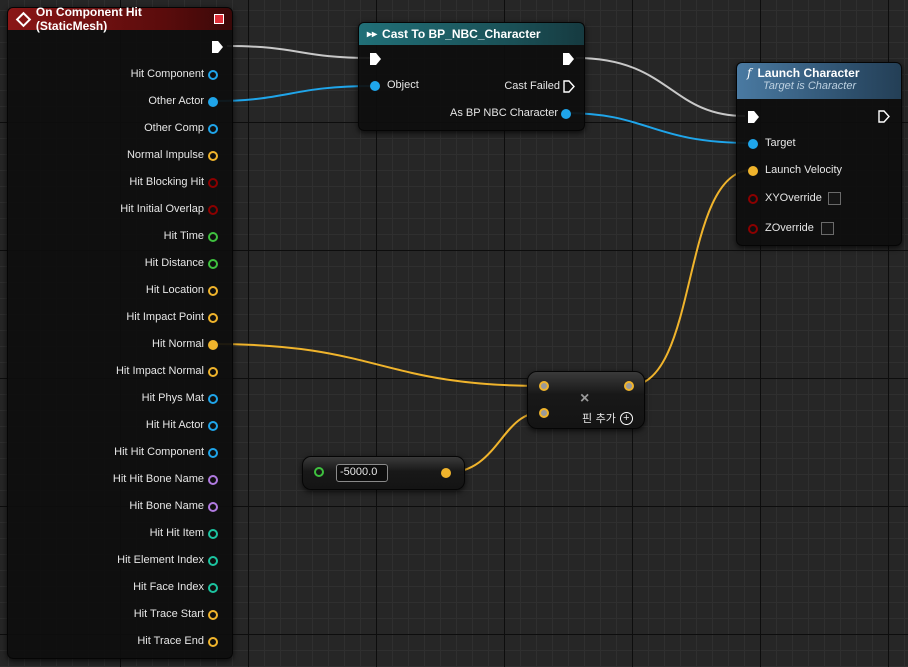 The height and width of the screenshot is (667, 908). What do you see at coordinates (172, 398) in the screenshot?
I see `event-pin-label: Hit Phys Mat` at bounding box center [172, 398].